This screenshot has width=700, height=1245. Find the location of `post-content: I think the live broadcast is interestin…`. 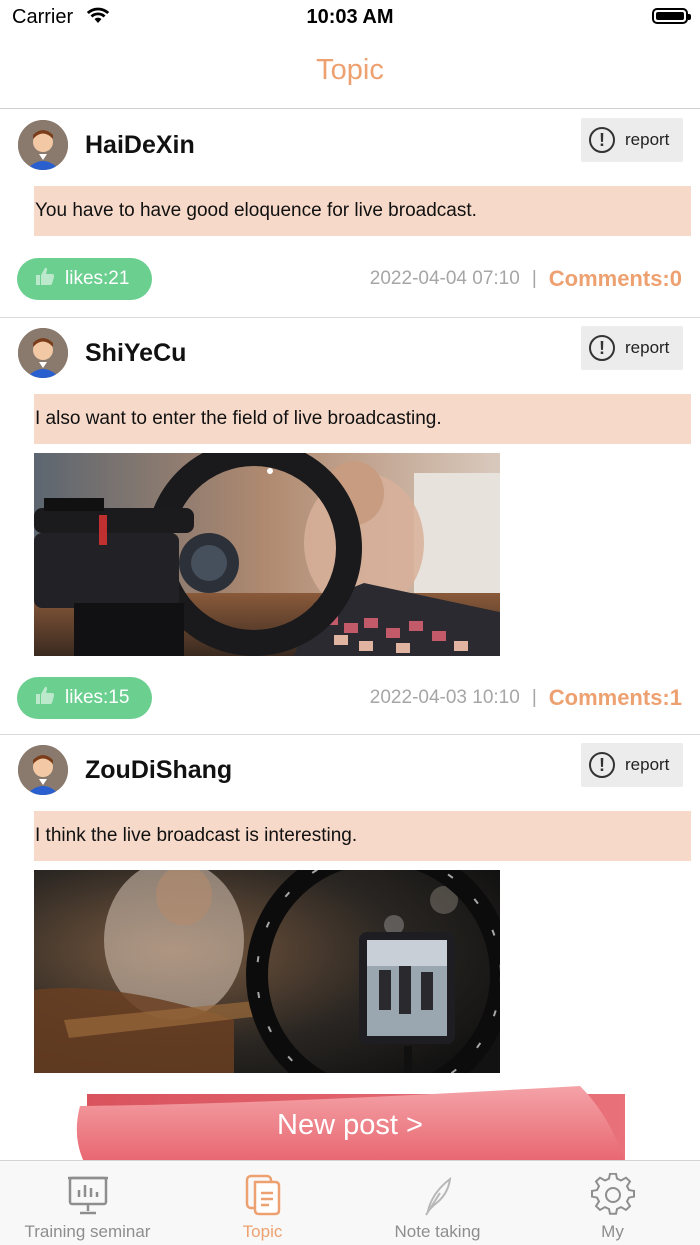

post-content: I think the live broadcast is interestin… is located at coordinates (362, 836).